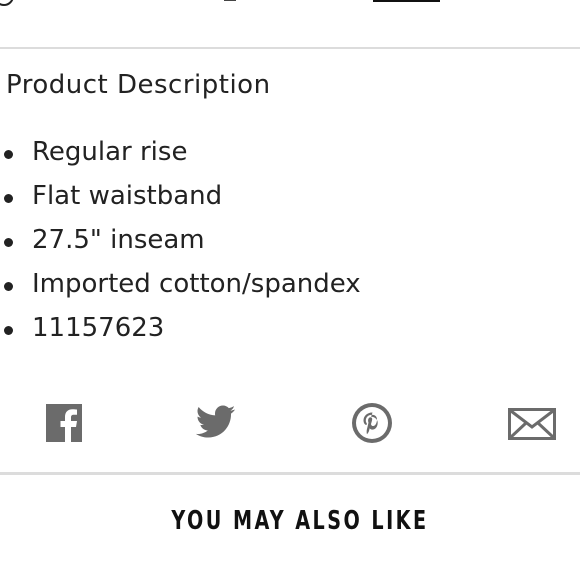 The image size is (580, 580). What do you see at coordinates (300, 521) in the screenshot?
I see `you-may-also-like-heading: YOU MAY ALSO LIKE` at bounding box center [300, 521].